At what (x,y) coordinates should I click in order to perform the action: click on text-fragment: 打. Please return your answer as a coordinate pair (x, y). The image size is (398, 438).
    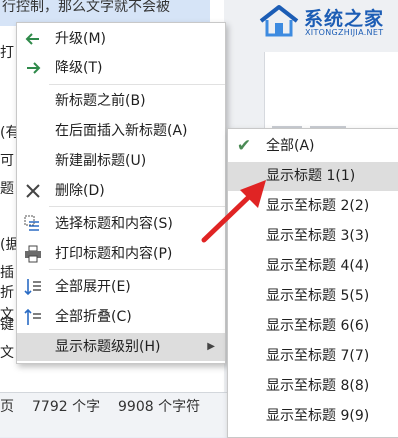
    Looking at the image, I should click on (7, 53).